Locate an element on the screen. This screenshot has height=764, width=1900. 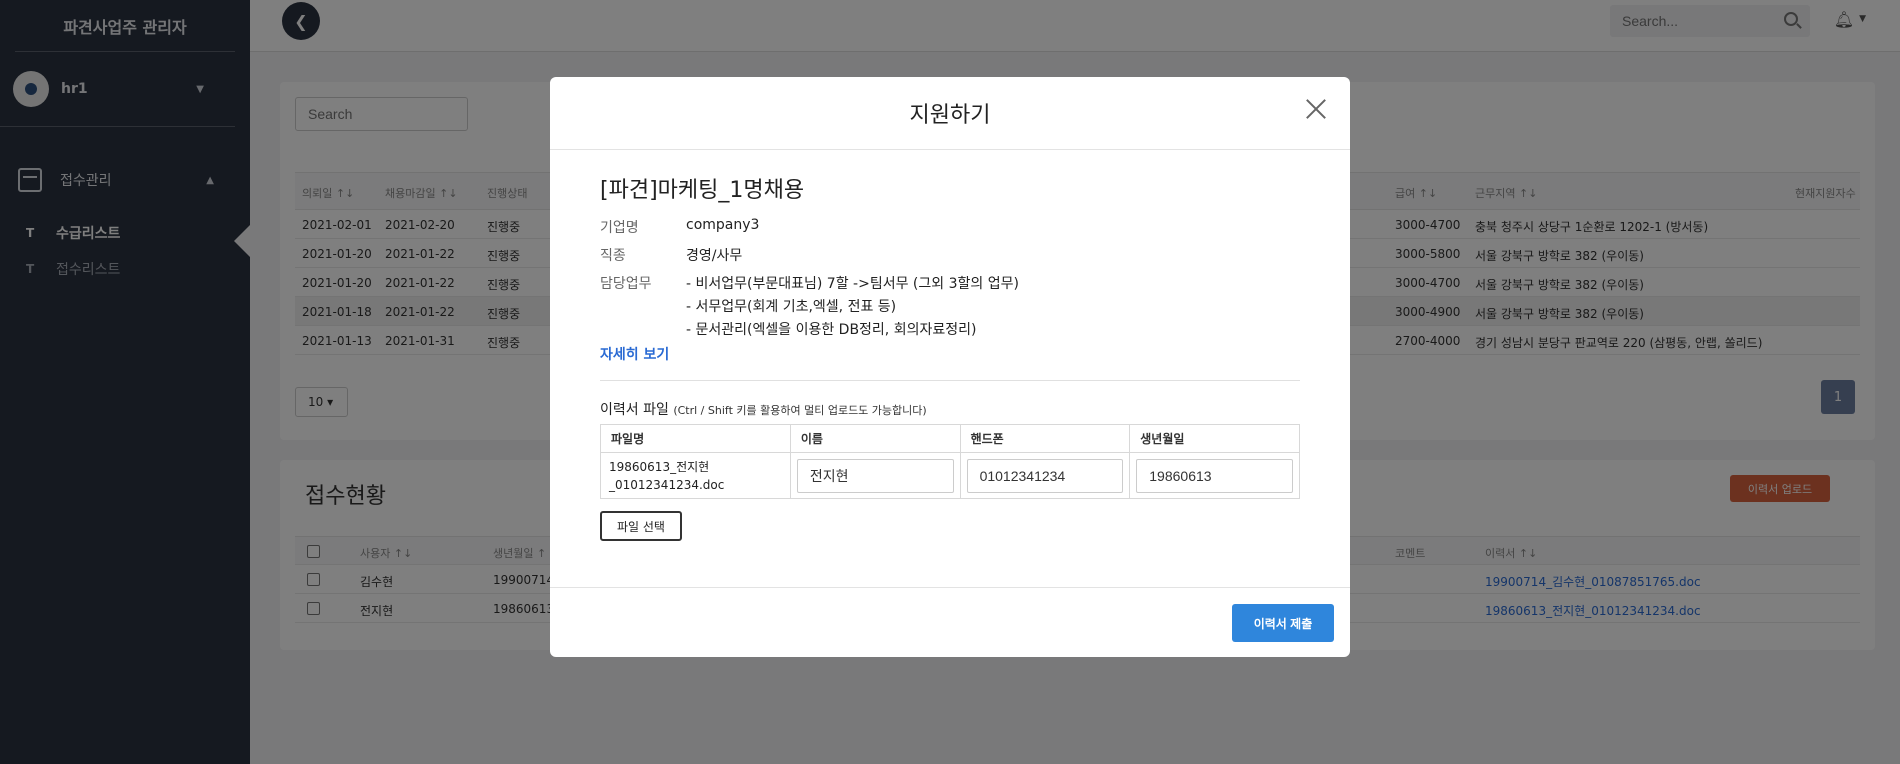
job-title: [파견]마케팅_1명채용 is located at coordinates (702, 190).